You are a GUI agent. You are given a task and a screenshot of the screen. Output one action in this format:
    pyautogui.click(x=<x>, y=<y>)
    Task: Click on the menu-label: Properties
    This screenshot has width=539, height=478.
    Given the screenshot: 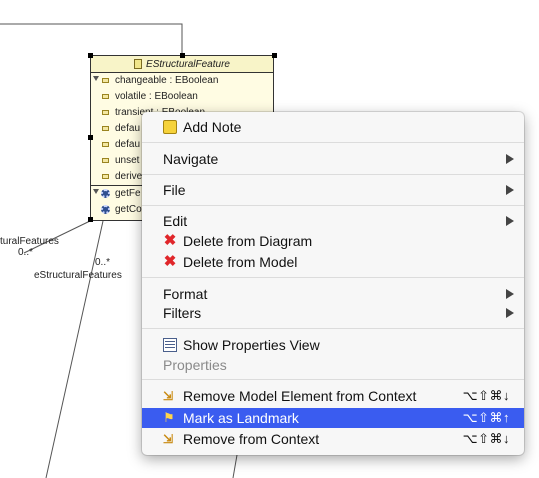 What is the action you would take?
    pyautogui.click(x=195, y=365)
    